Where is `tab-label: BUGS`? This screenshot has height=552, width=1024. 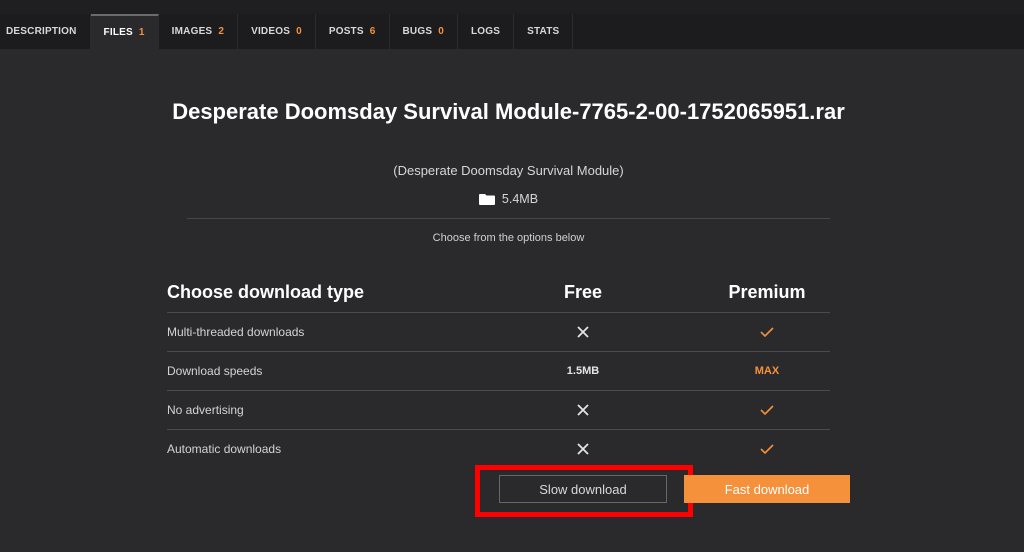
tab-label: BUGS is located at coordinates (417, 31).